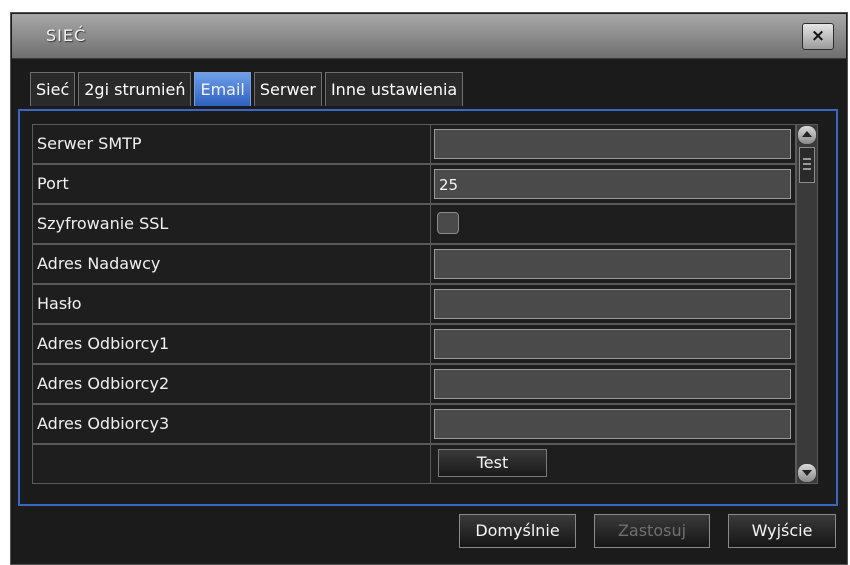 The height and width of the screenshot is (565, 850). Describe the element at coordinates (103, 223) in the screenshot. I see `ssl-label: Szyfrowanie SSL` at that location.